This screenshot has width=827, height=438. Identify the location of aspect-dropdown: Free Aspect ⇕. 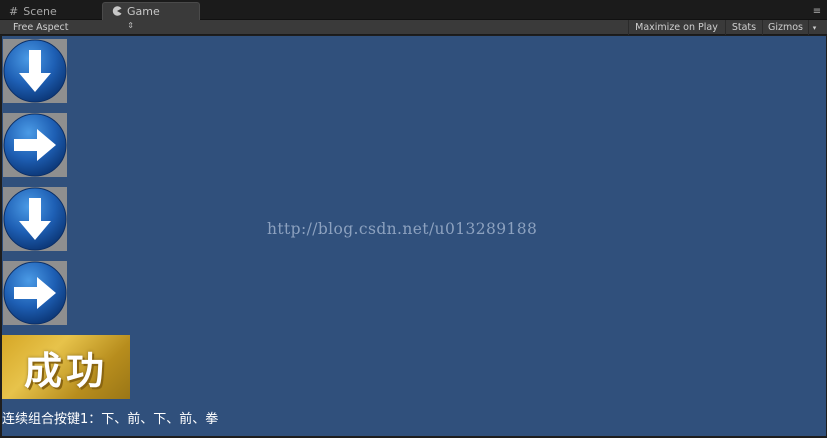
(71, 27).